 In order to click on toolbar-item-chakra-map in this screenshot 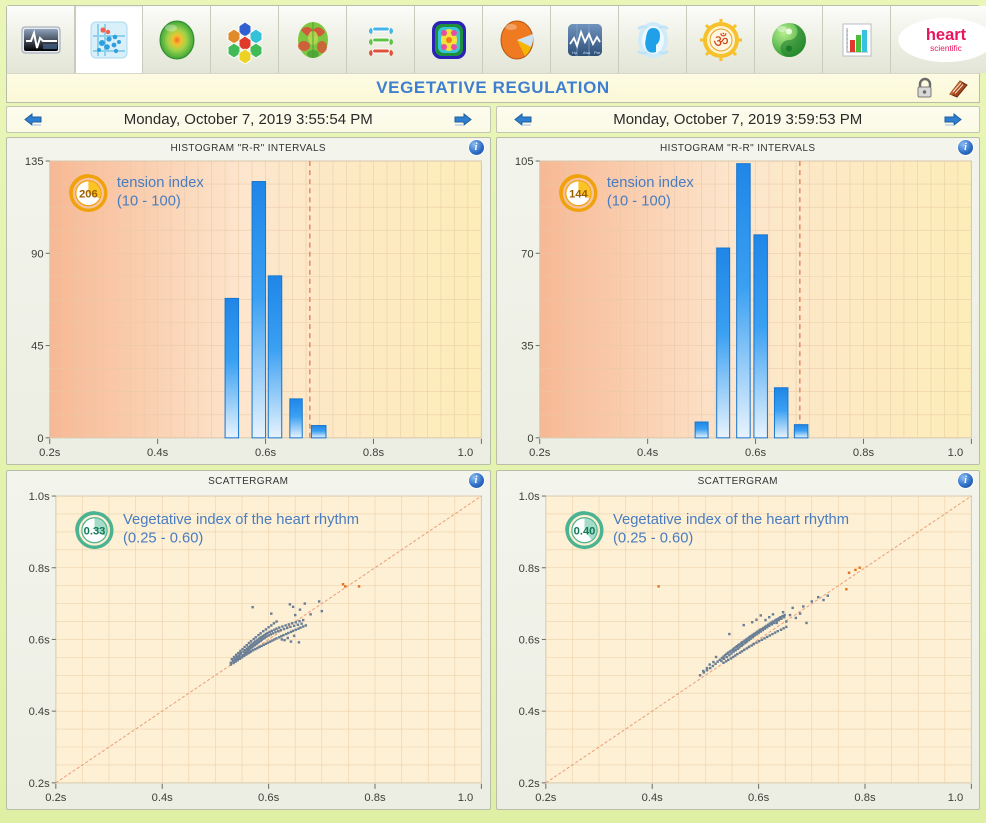, I will do `click(245, 39)`.